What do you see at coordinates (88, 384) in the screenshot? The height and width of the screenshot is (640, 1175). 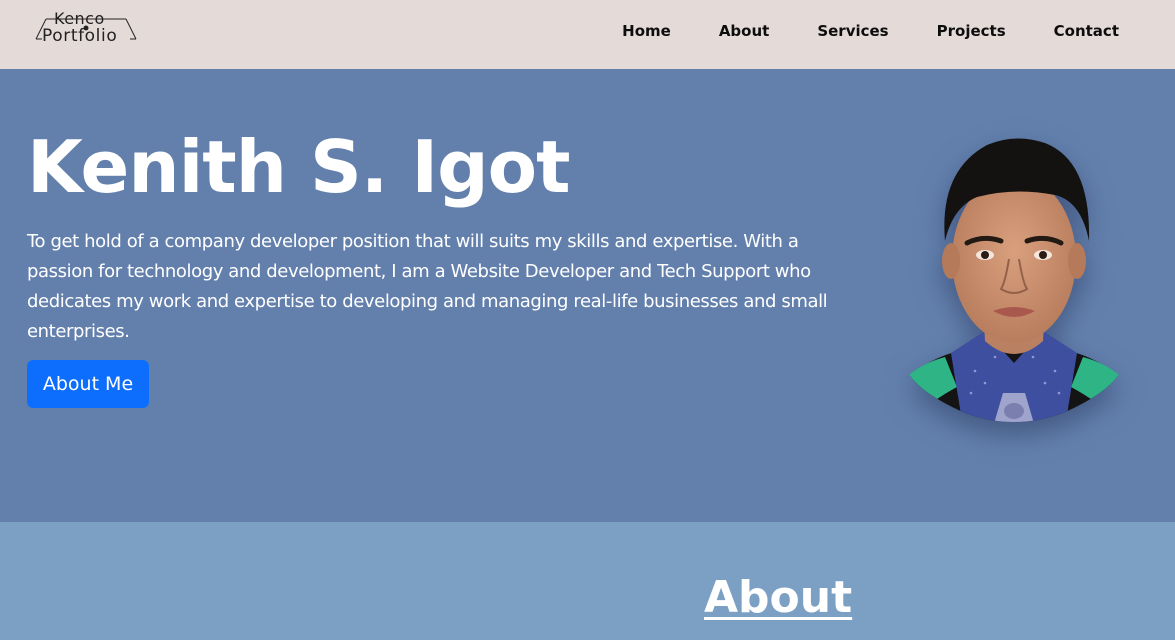 I see `about-me-button: About Me` at bounding box center [88, 384].